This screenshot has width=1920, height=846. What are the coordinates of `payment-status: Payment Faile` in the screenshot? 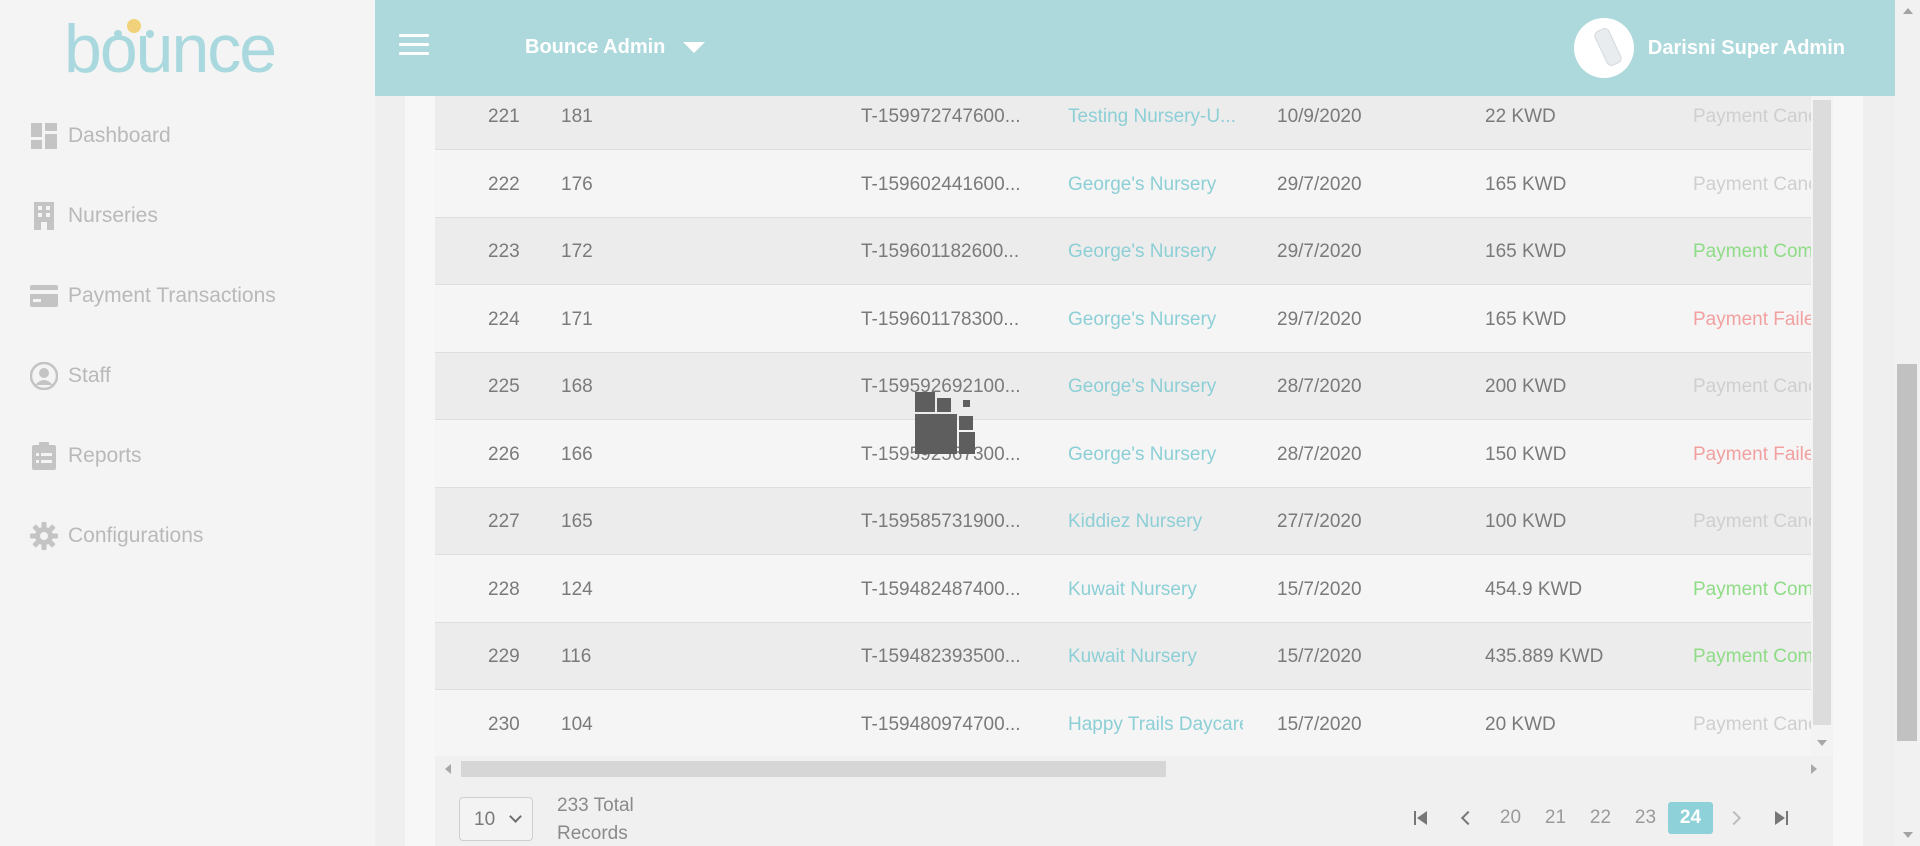 It's located at (1752, 319).